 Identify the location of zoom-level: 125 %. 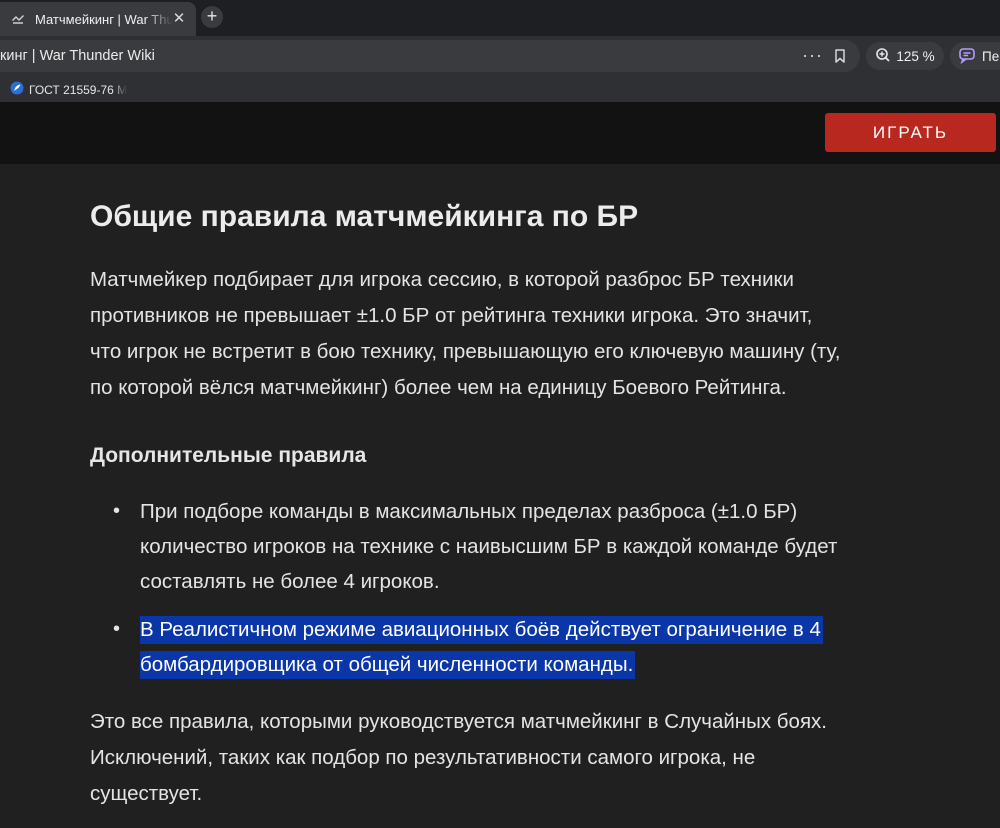
(915, 56).